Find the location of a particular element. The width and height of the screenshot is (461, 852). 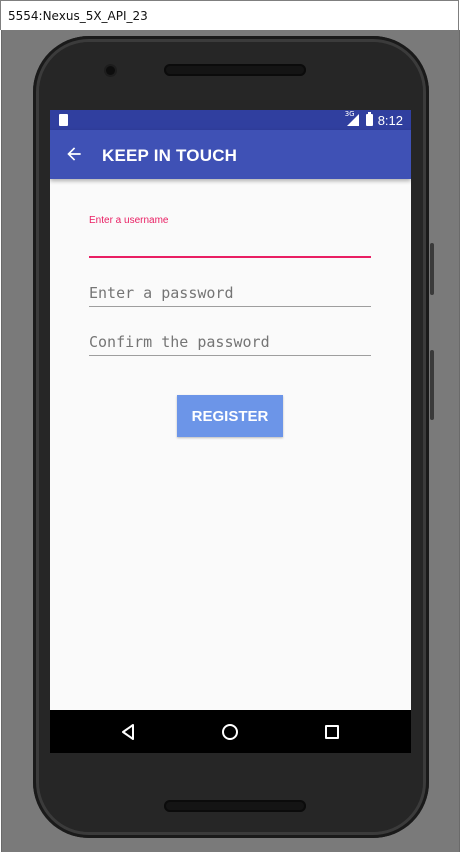

app-bar: KEEP IN TOUCH is located at coordinates (230, 154).